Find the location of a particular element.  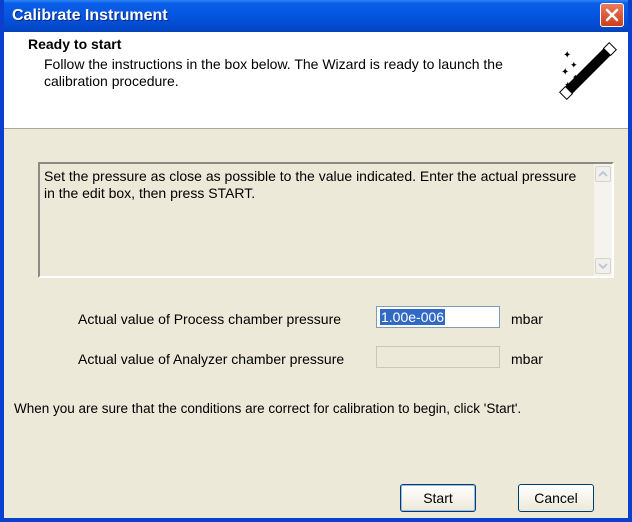

process-pressure-value: 1.00e-006 is located at coordinates (413, 317).